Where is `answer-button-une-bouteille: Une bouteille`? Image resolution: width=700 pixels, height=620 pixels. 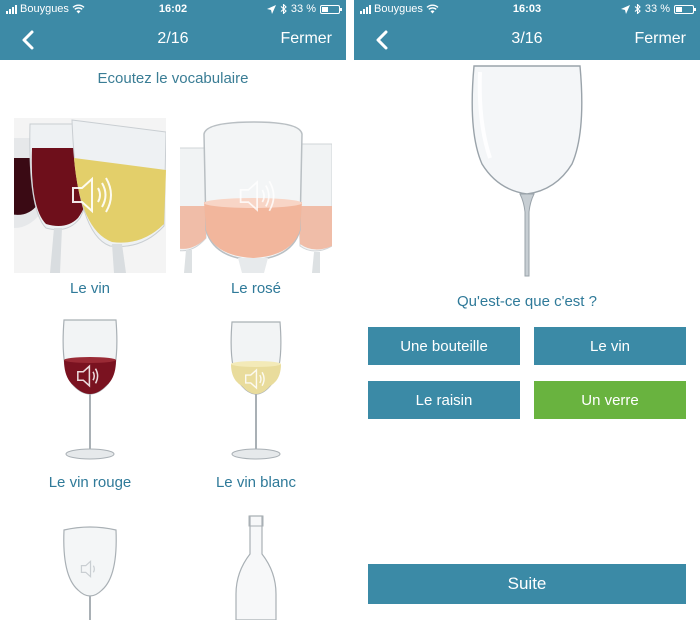
answer-button-une-bouteille: Une bouteille is located at coordinates (444, 346).